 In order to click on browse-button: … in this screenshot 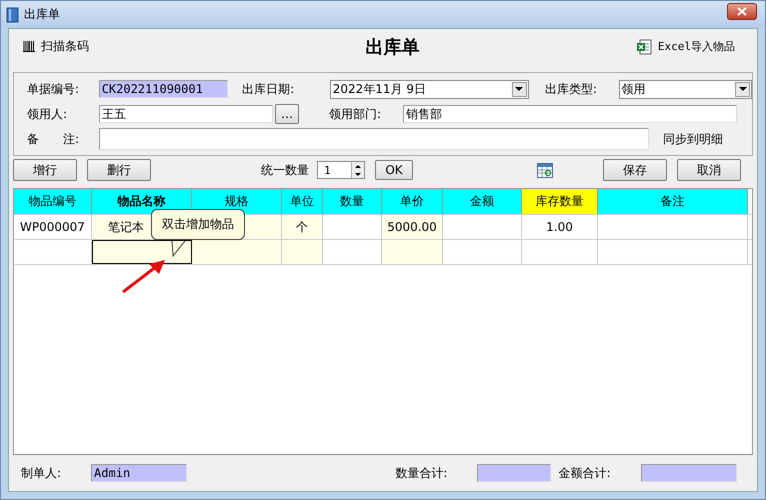, I will do `click(287, 114)`.